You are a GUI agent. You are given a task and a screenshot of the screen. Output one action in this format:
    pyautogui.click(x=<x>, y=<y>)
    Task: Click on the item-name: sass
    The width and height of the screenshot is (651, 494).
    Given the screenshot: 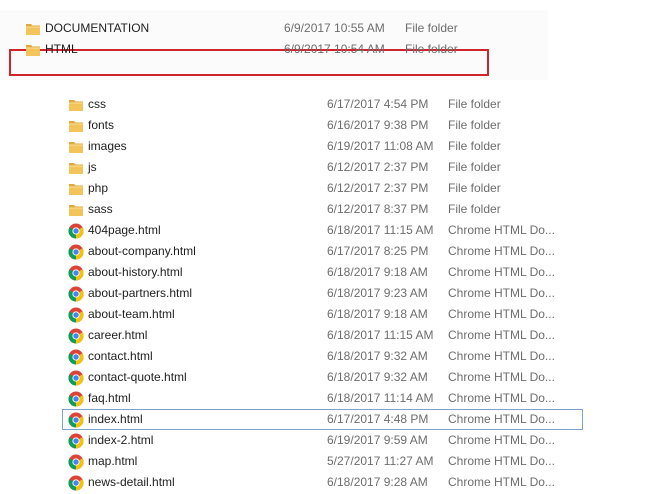 What is the action you would take?
    pyautogui.click(x=100, y=209)
    